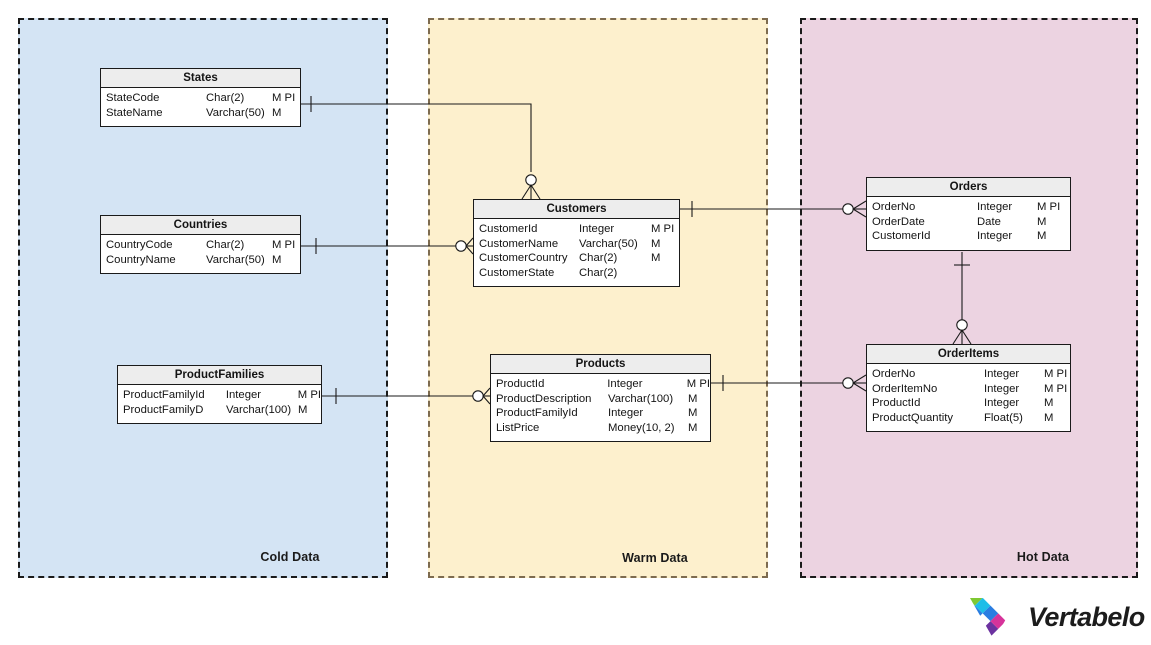 The width and height of the screenshot is (1151, 645). Describe the element at coordinates (200, 114) in the screenshot. I see `attribute-row: StateName Varchar(50) M` at that location.